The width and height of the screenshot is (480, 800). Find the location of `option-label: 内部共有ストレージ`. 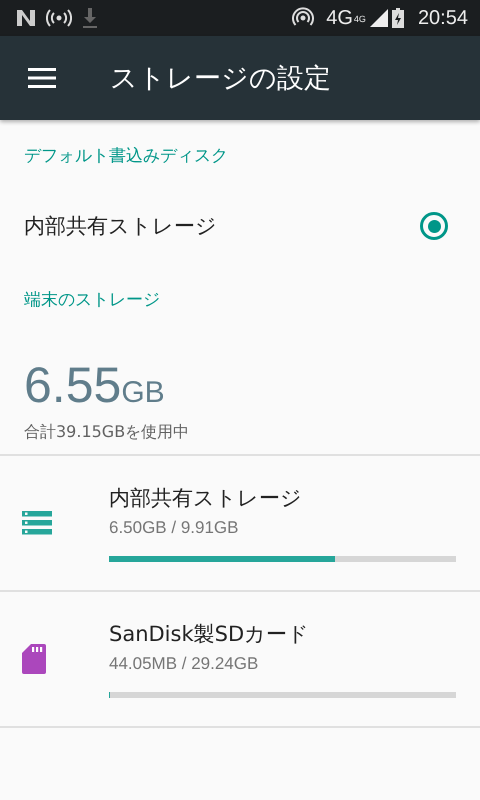

option-label: 内部共有ストレージ is located at coordinates (120, 226).